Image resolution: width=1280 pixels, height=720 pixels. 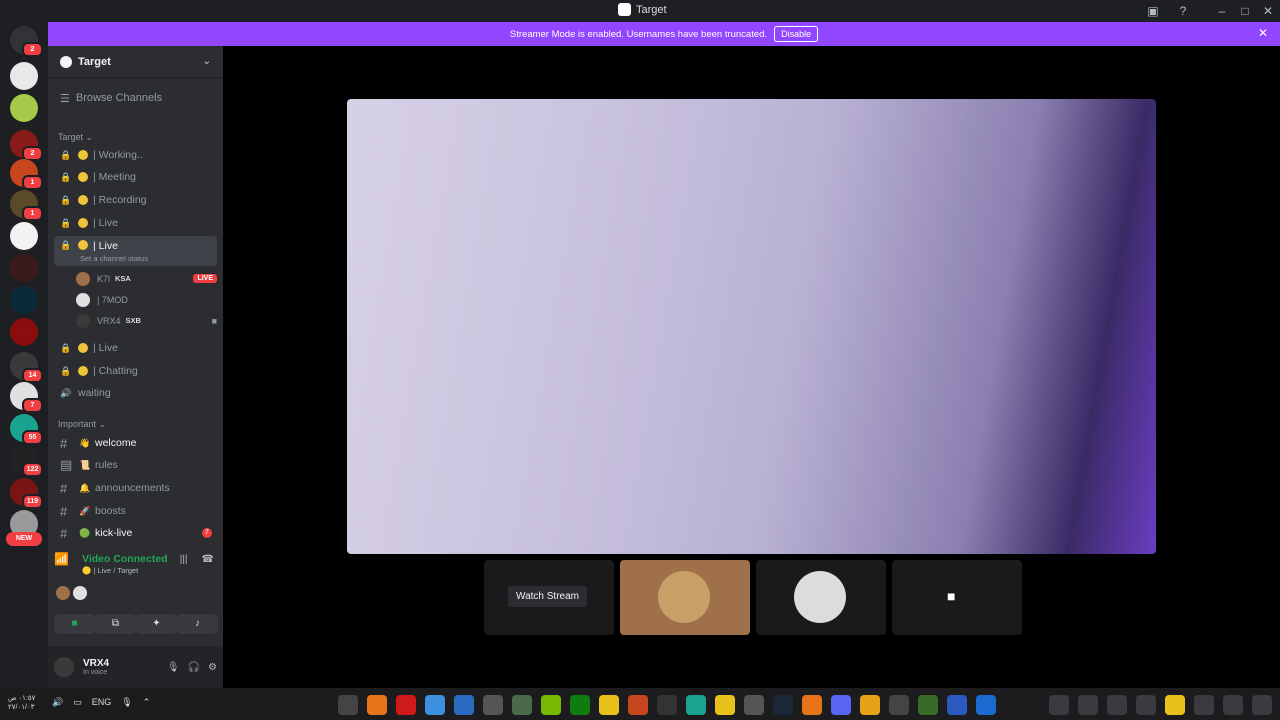 I want to click on server-icon: 2, so click(x=26, y=145).